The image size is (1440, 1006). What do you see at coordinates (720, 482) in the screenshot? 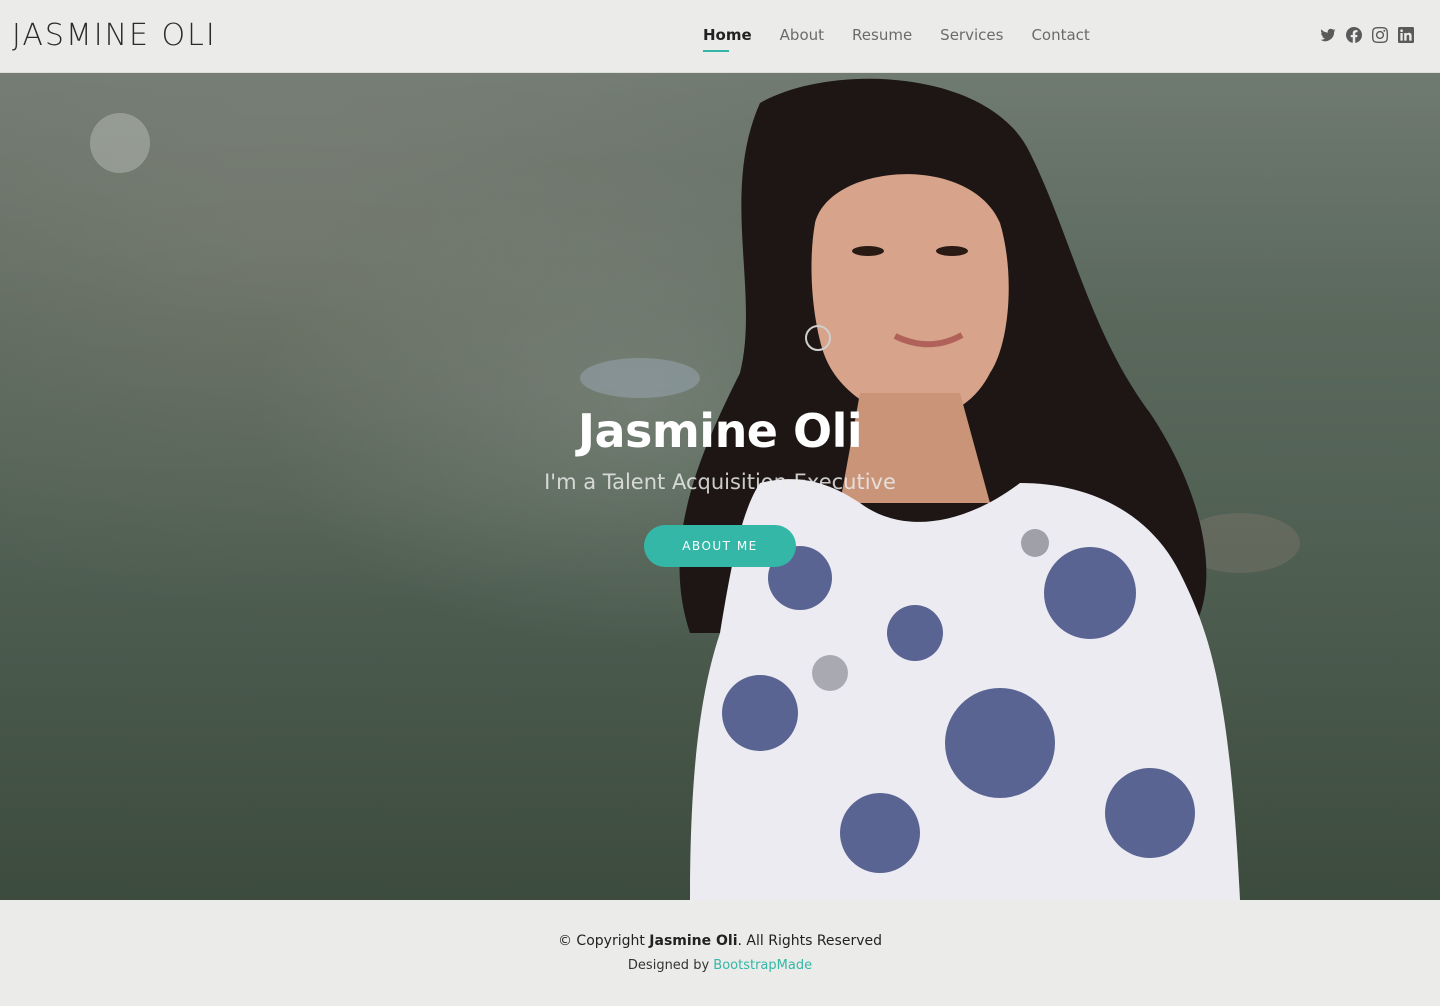
I see `hero-subtitle: I'm a Talent Acquisition Executive` at bounding box center [720, 482].